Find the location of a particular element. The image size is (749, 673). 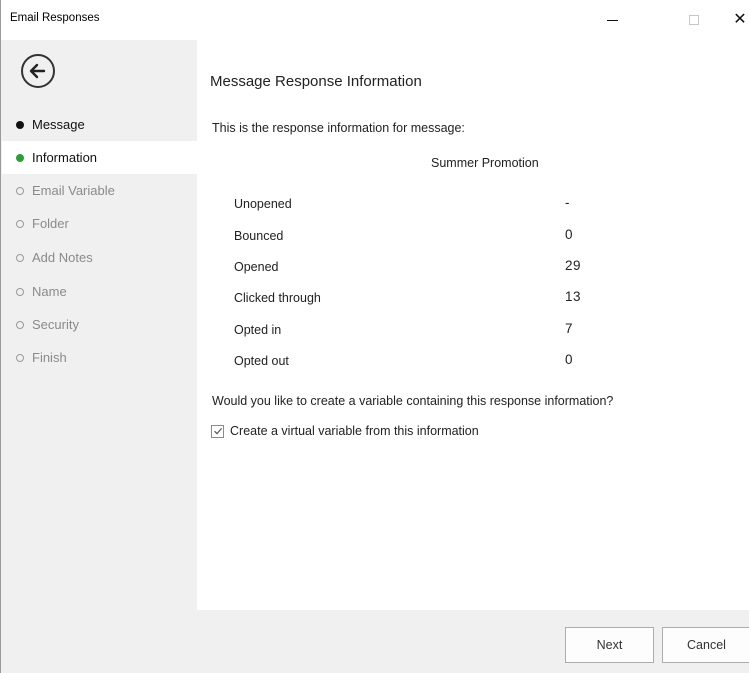

window-title: Email Responses is located at coordinates (55, 18).